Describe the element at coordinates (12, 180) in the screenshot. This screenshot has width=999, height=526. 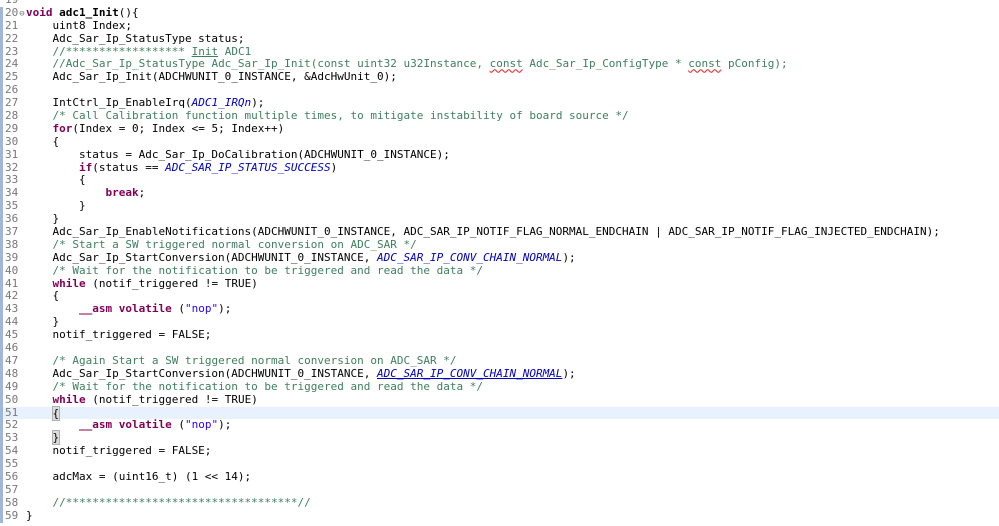
I see `line-number-text: 33` at that location.